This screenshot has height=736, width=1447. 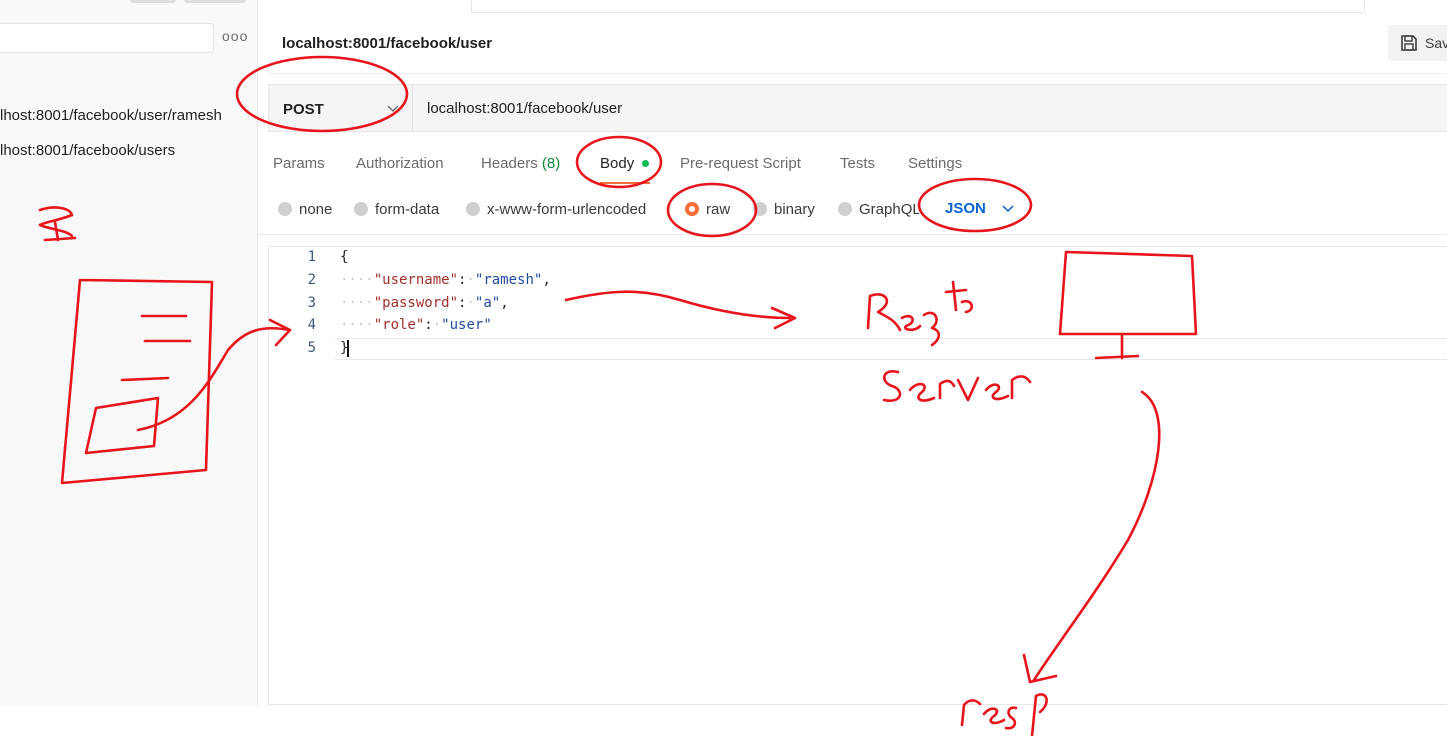 What do you see at coordinates (965, 208) in the screenshot?
I see `format-select: JSON` at bounding box center [965, 208].